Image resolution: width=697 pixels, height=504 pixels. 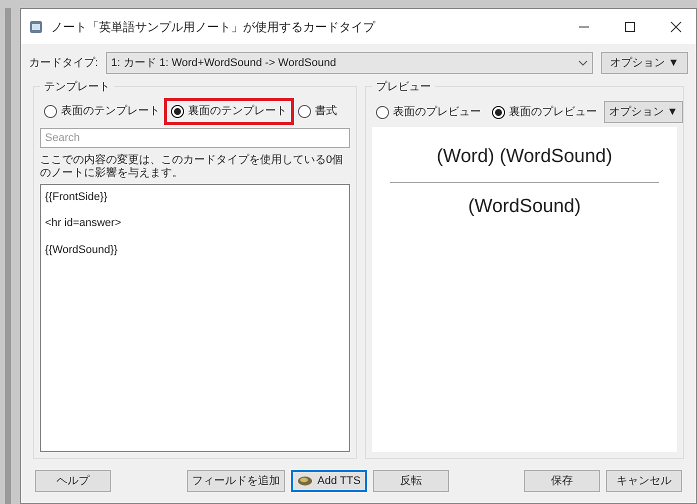 What do you see at coordinates (195, 138) in the screenshot?
I see `search-field: Search` at bounding box center [195, 138].